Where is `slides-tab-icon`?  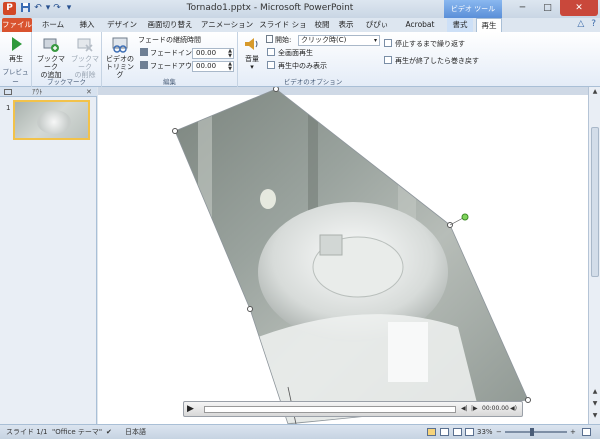 slides-tab-icon is located at coordinates (8, 92).